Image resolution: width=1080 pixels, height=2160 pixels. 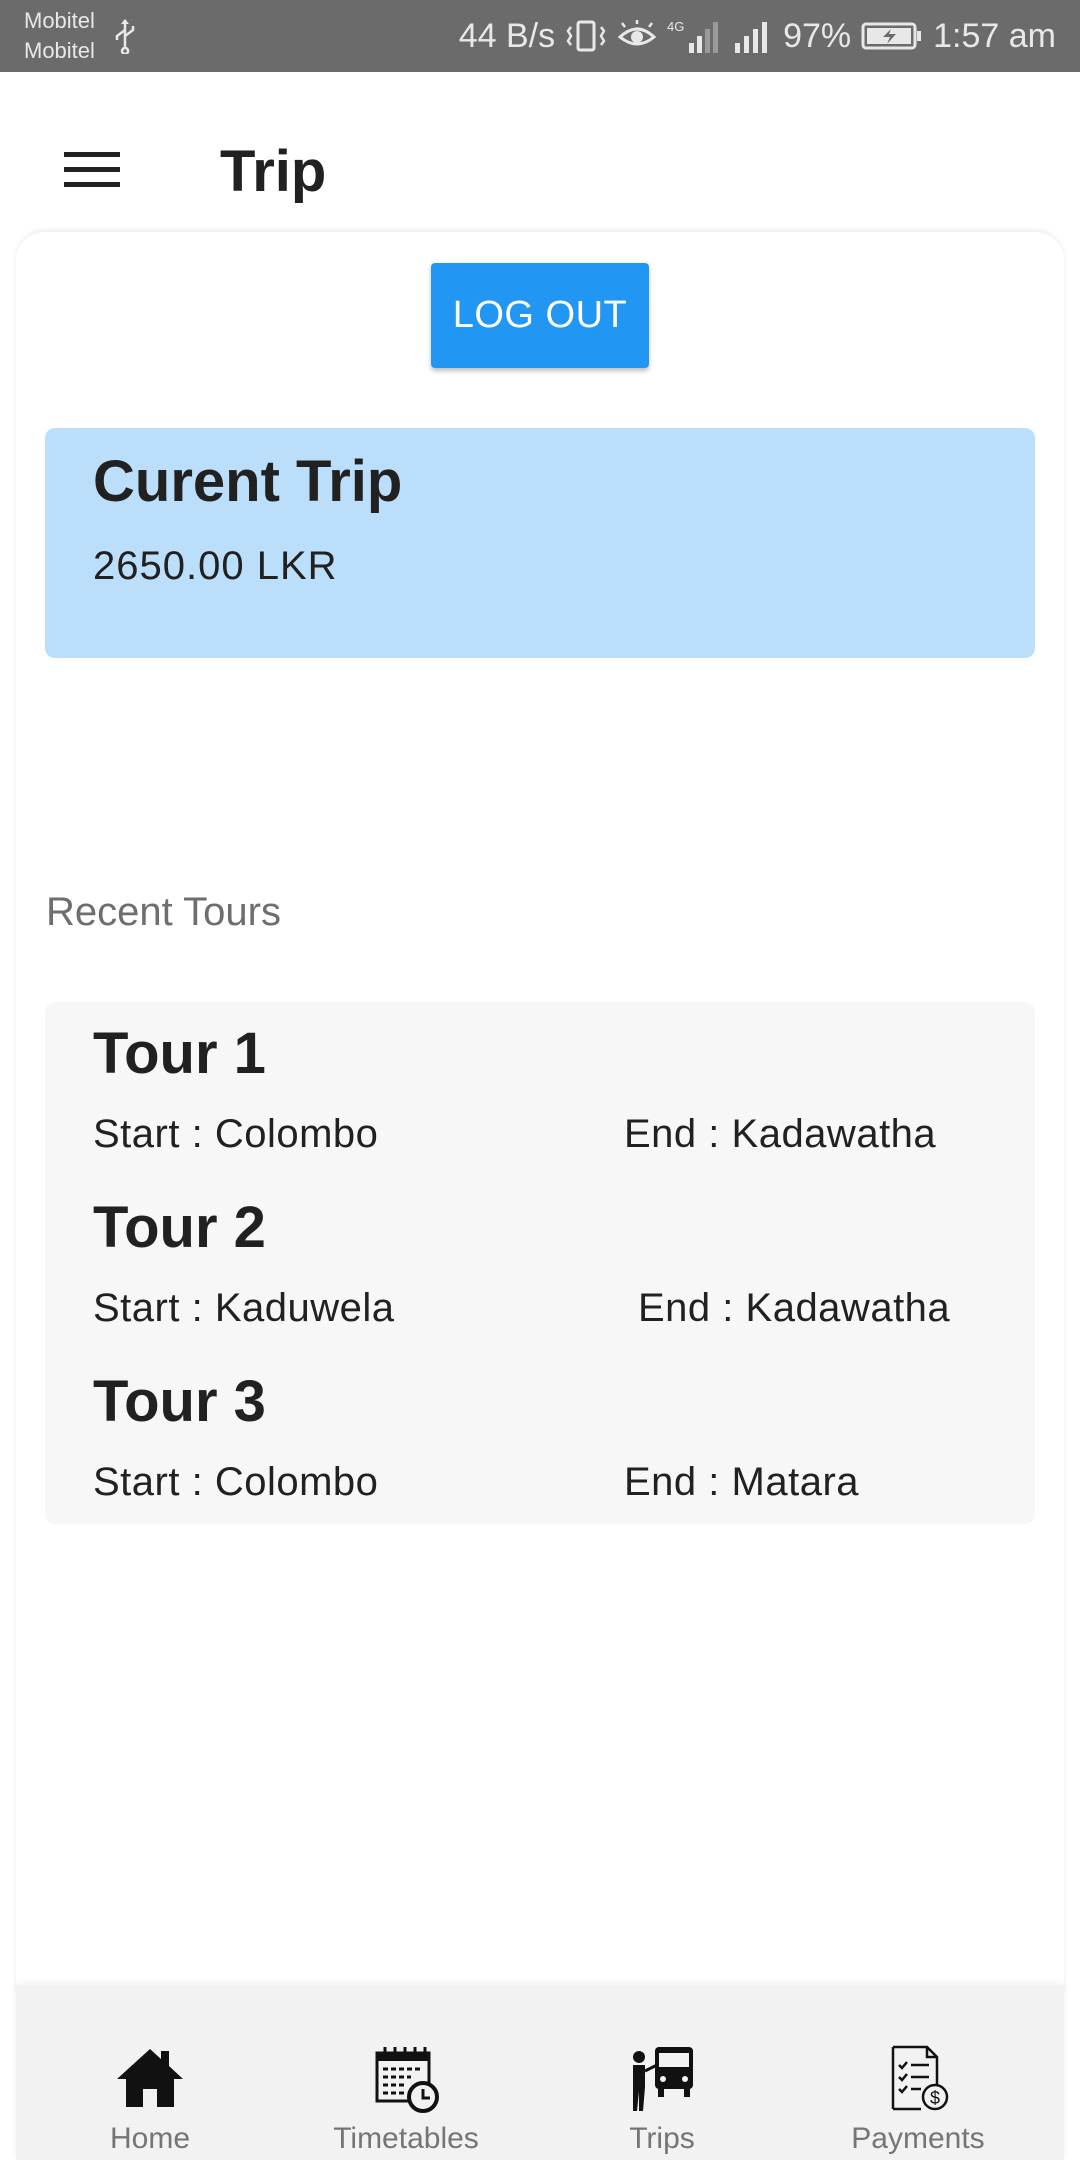 I want to click on recent-tours-label: Recent Tours, so click(x=163, y=912).